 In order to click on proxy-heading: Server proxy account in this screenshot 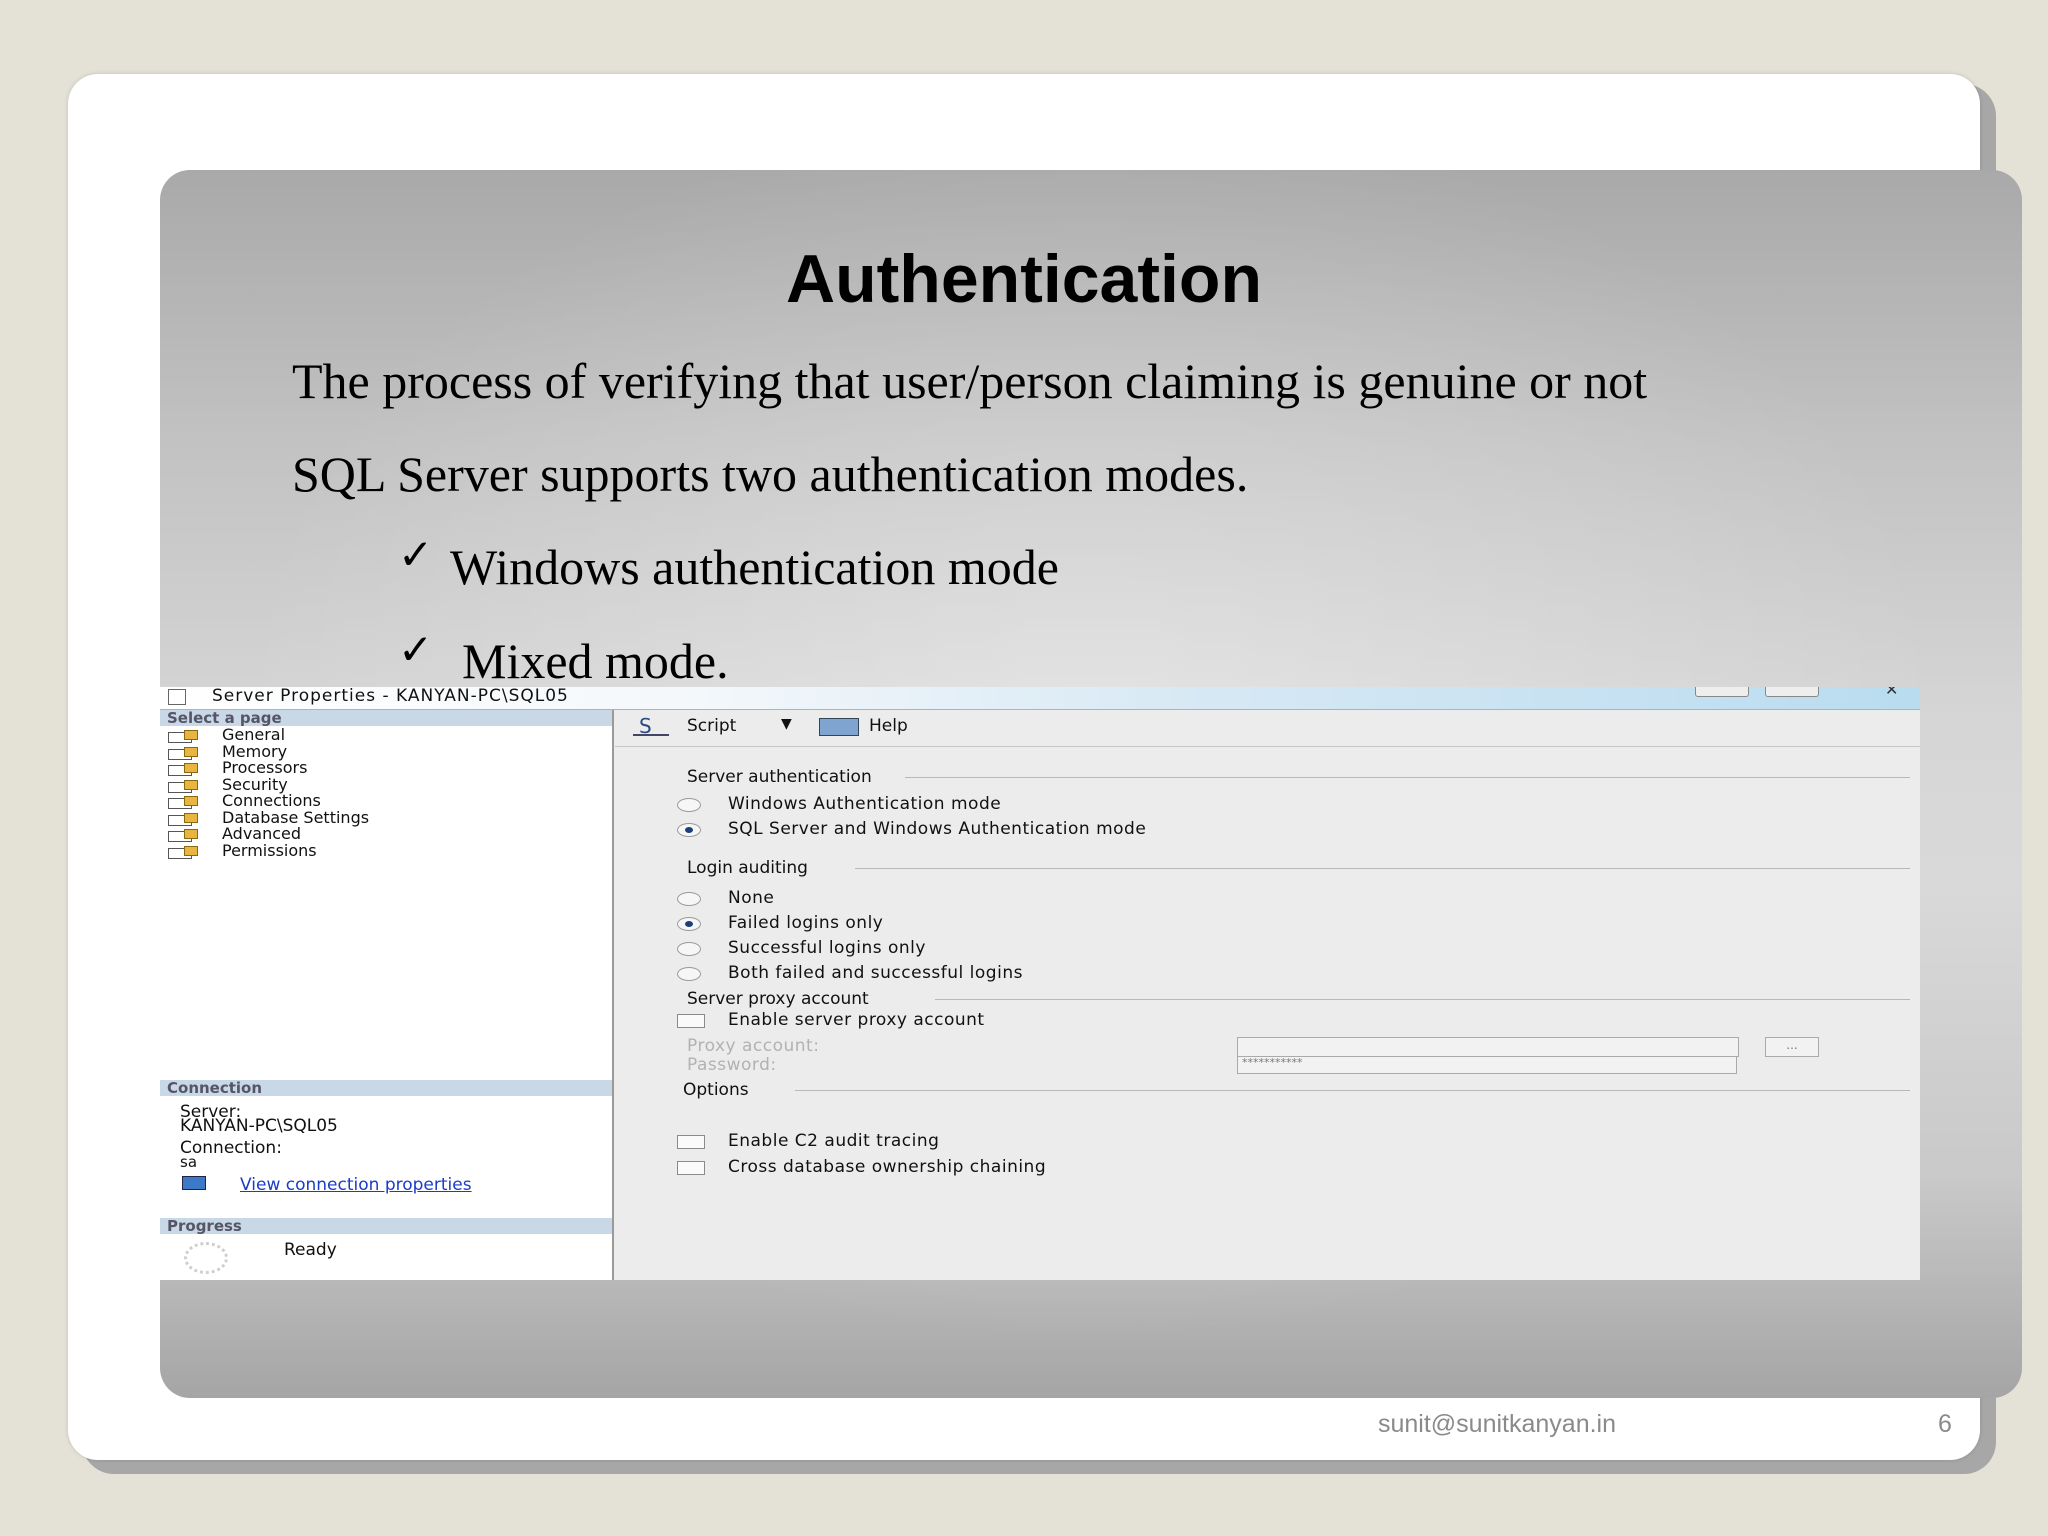, I will do `click(778, 999)`.